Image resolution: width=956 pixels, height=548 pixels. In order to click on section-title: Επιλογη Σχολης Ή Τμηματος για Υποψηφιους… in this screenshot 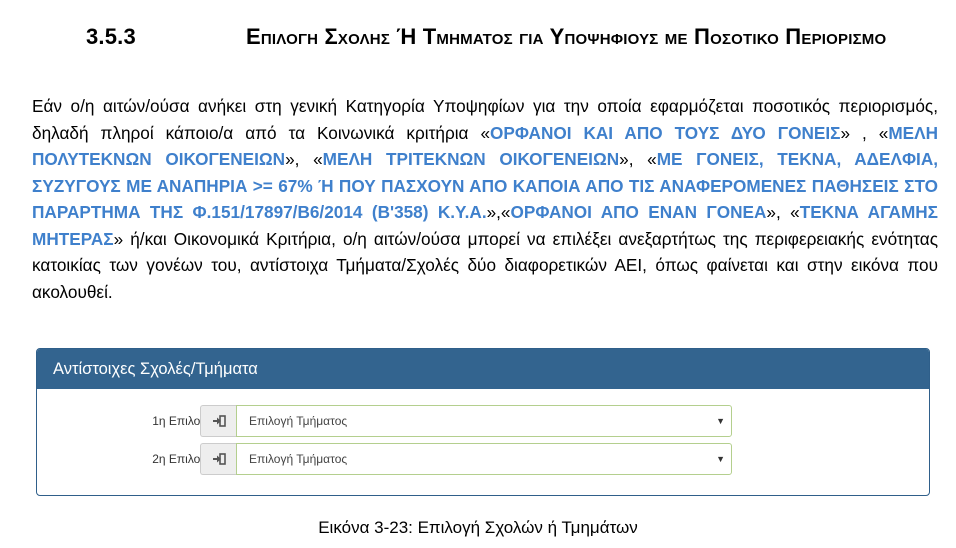, I will do `click(566, 36)`.